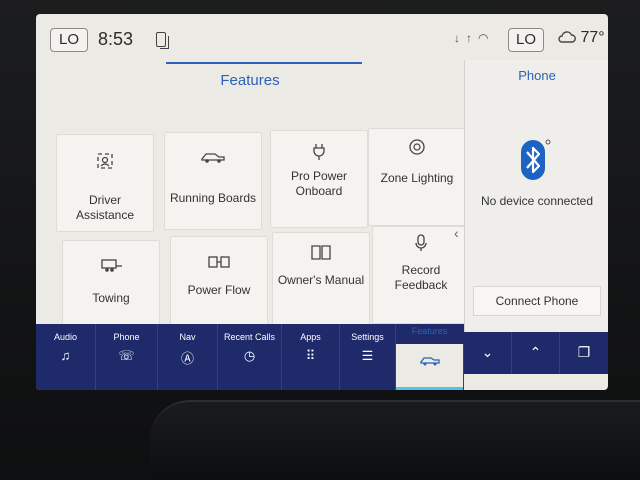 This screenshot has width=640, height=480. What do you see at coordinates (126, 337) in the screenshot?
I see `nav-label: Phone` at bounding box center [126, 337].